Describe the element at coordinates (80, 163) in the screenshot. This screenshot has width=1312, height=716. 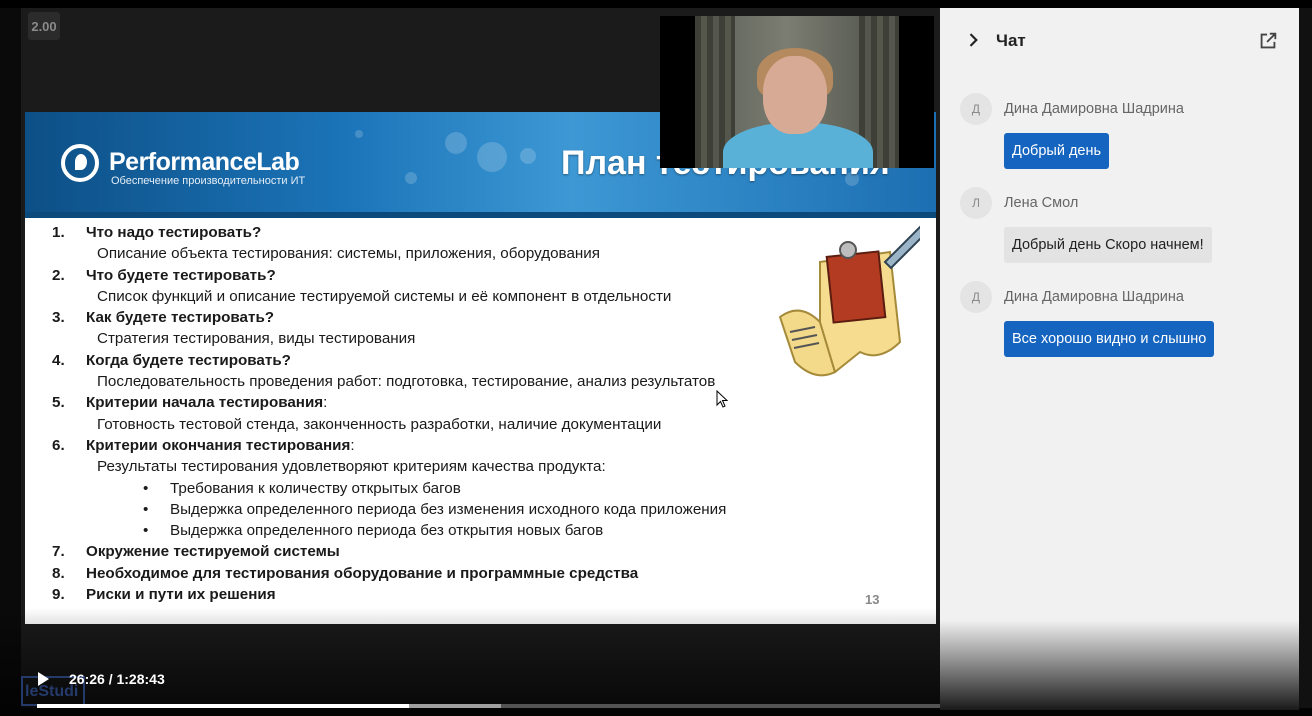
I see `performancelab-logo-icon` at that location.